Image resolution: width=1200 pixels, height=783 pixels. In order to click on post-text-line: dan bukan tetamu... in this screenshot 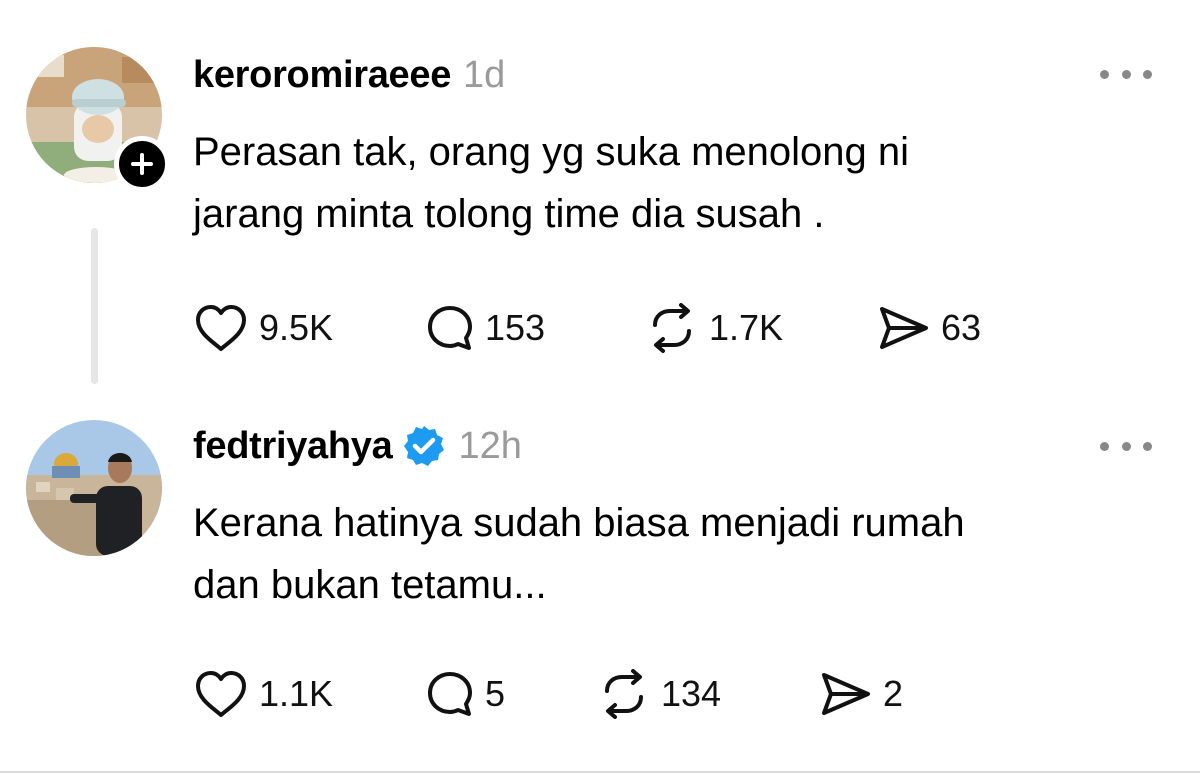, I will do `click(370, 585)`.